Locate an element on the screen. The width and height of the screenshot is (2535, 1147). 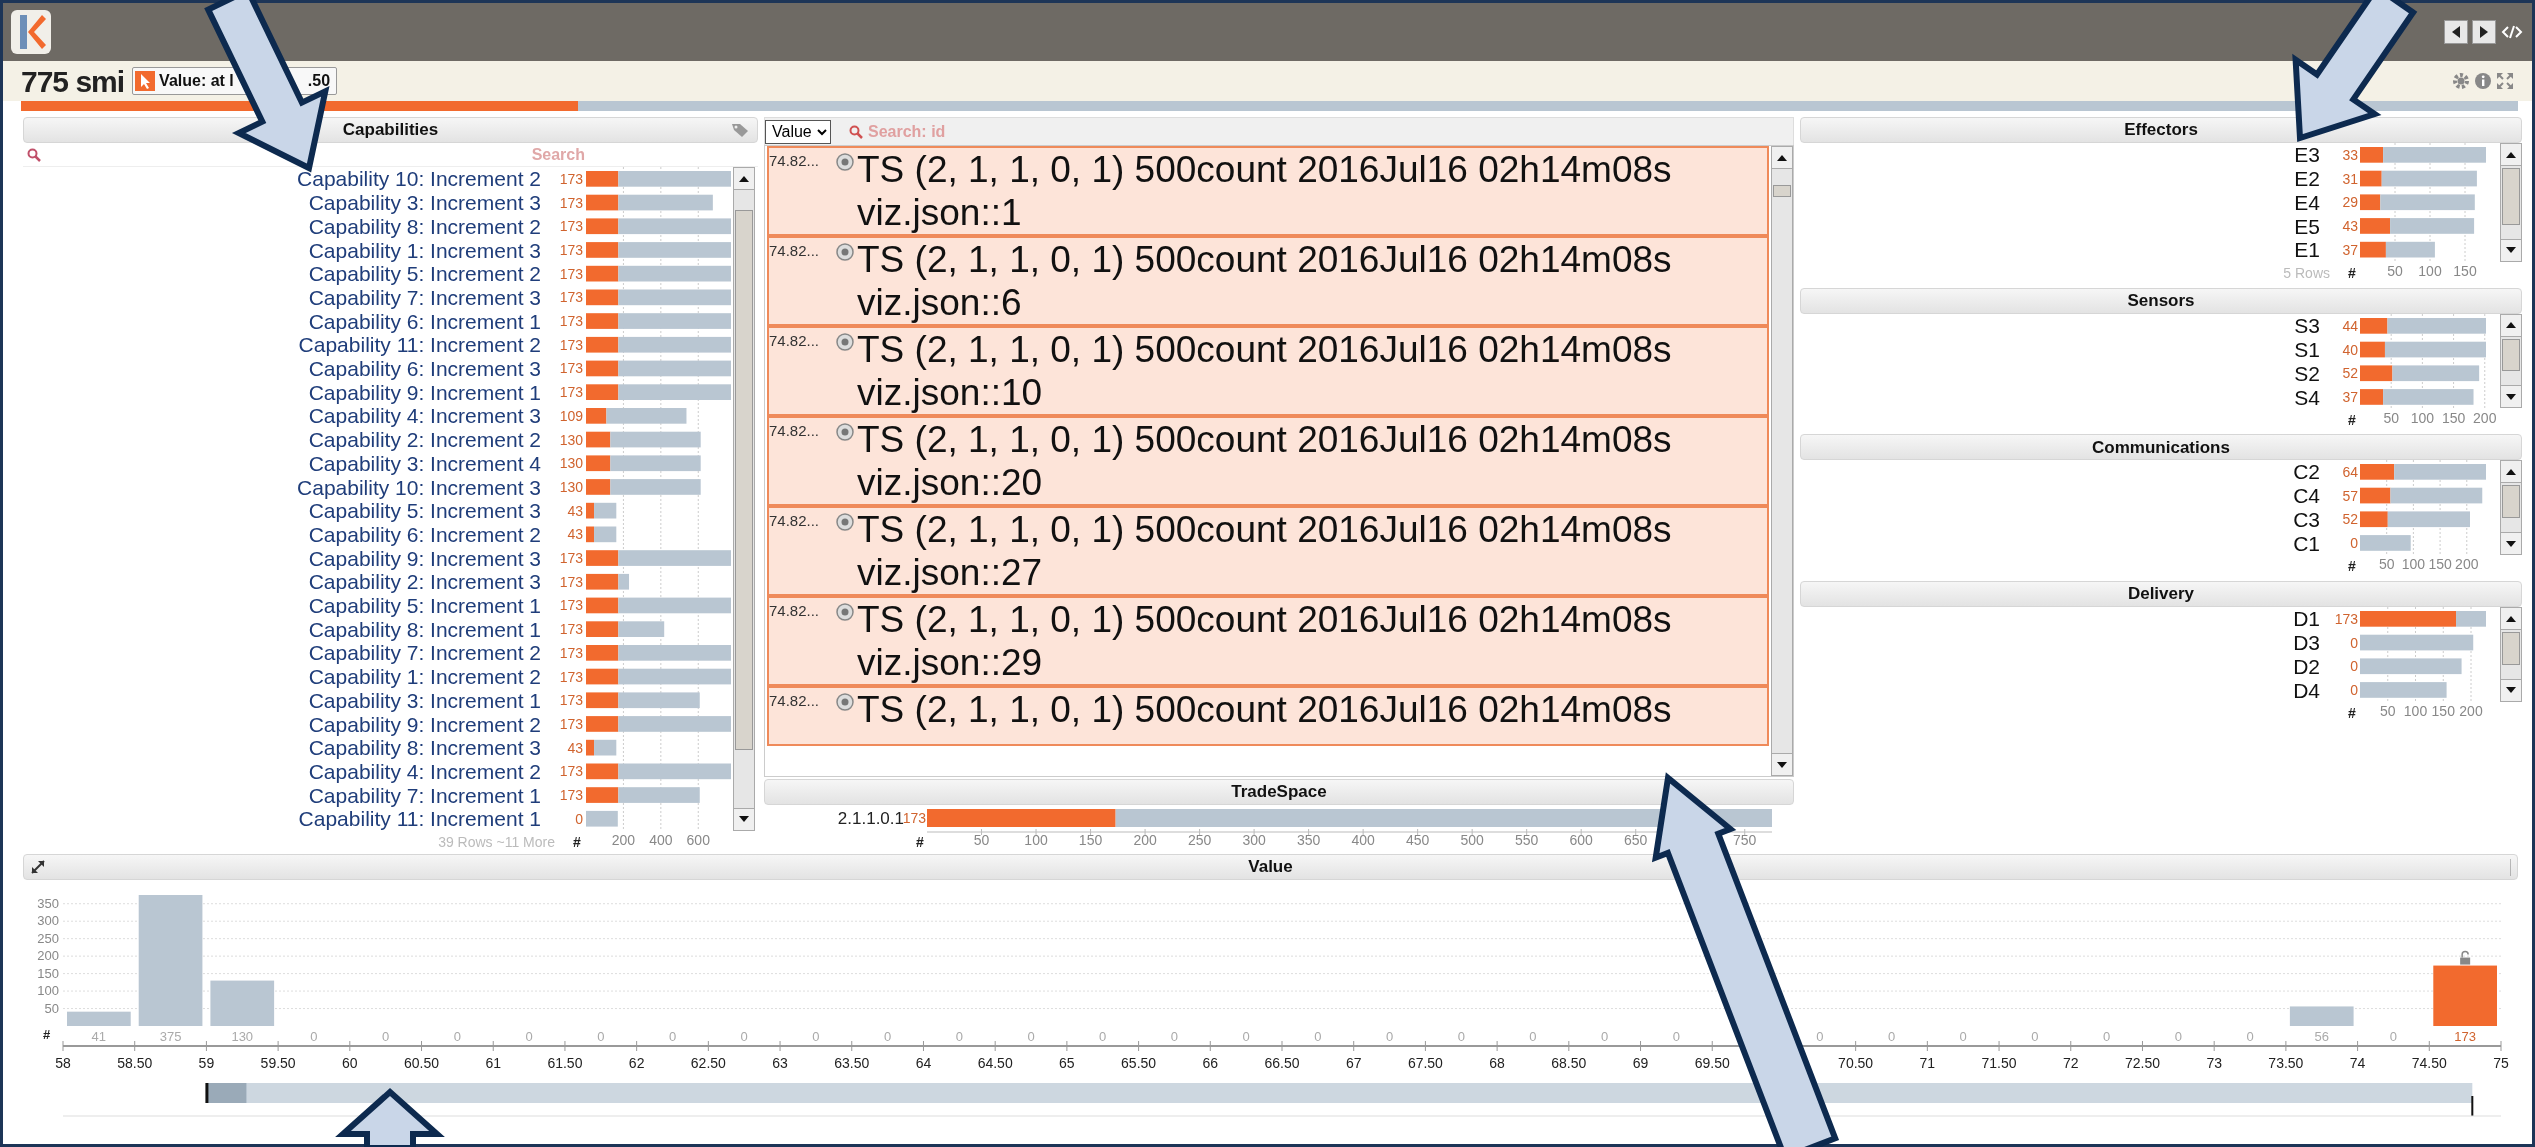
record-row: 74.82... TS (2, 1, 1, 0, 1) 500count 2016Jul16 02h14m08s viz.json::27 is located at coordinates (1268, 551).